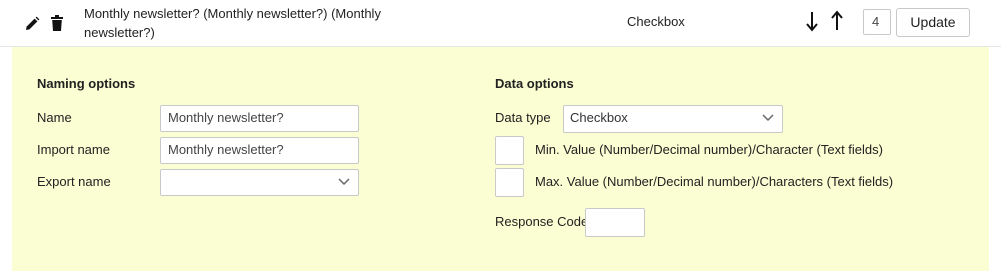 The height and width of the screenshot is (271, 1001). I want to click on name-input: Monthly newsletter?, so click(259, 118).